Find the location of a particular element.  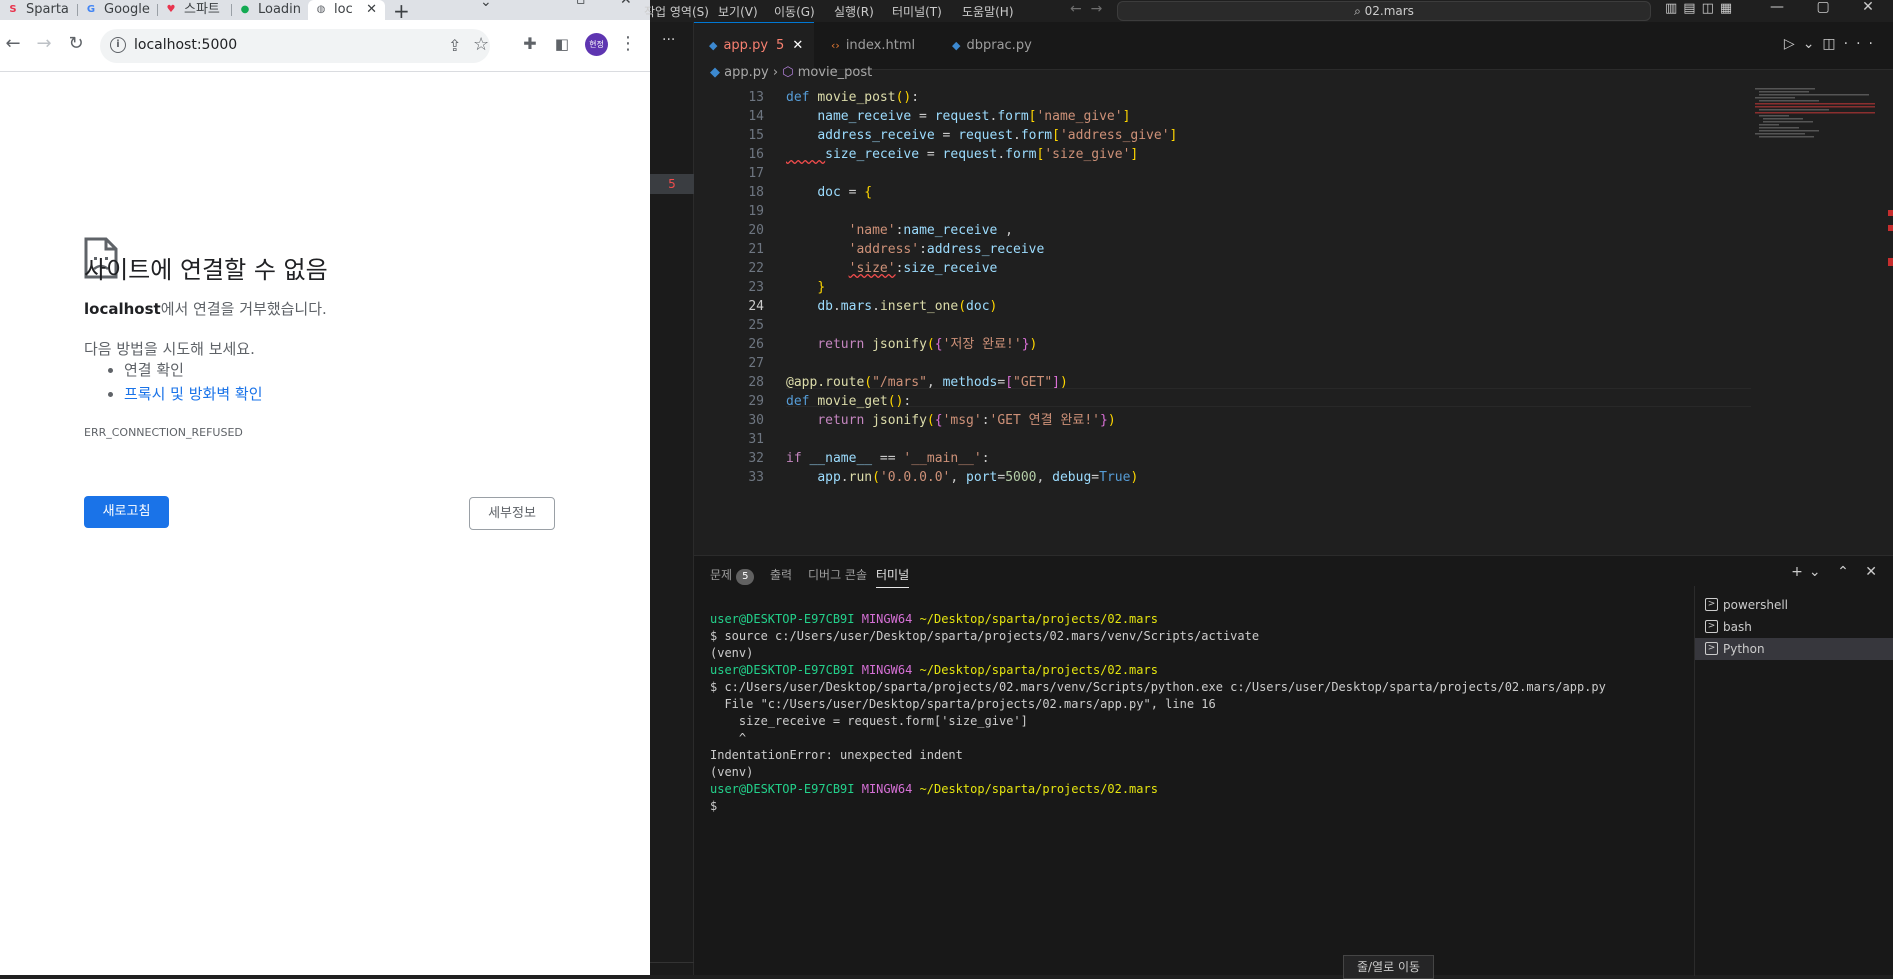

browser-tab-4: ● Loadin is located at coordinates (269, 10).